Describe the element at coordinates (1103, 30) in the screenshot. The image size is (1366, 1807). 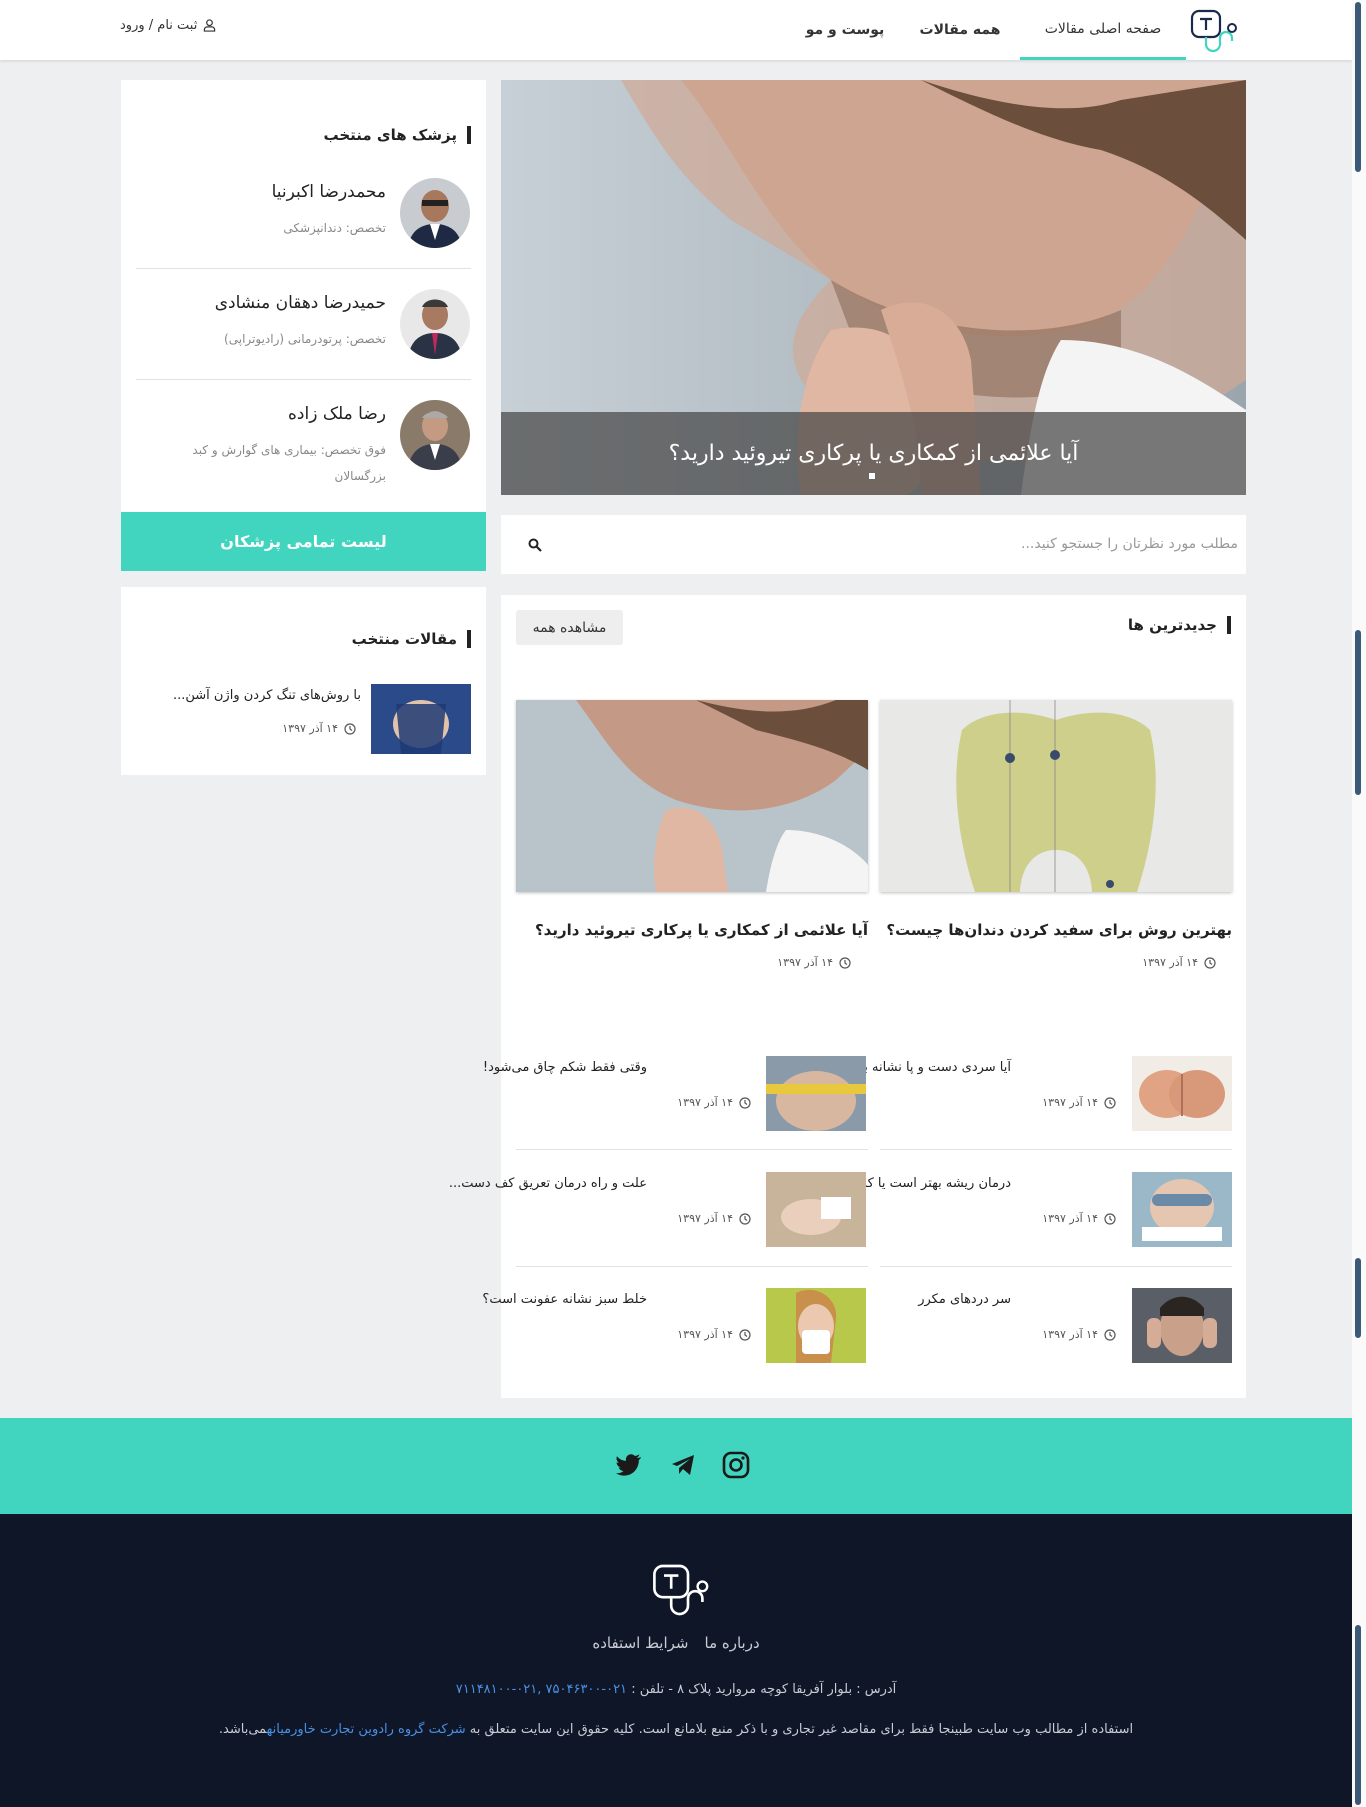
I see `nav-home: صفحه اصلی مقالات` at that location.